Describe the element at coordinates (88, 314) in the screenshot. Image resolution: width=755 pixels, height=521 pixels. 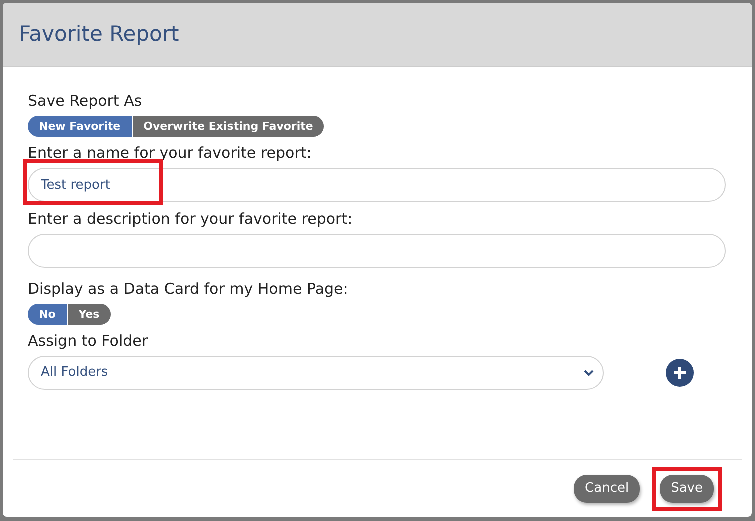
I see `toggle-option: Yes` at that location.